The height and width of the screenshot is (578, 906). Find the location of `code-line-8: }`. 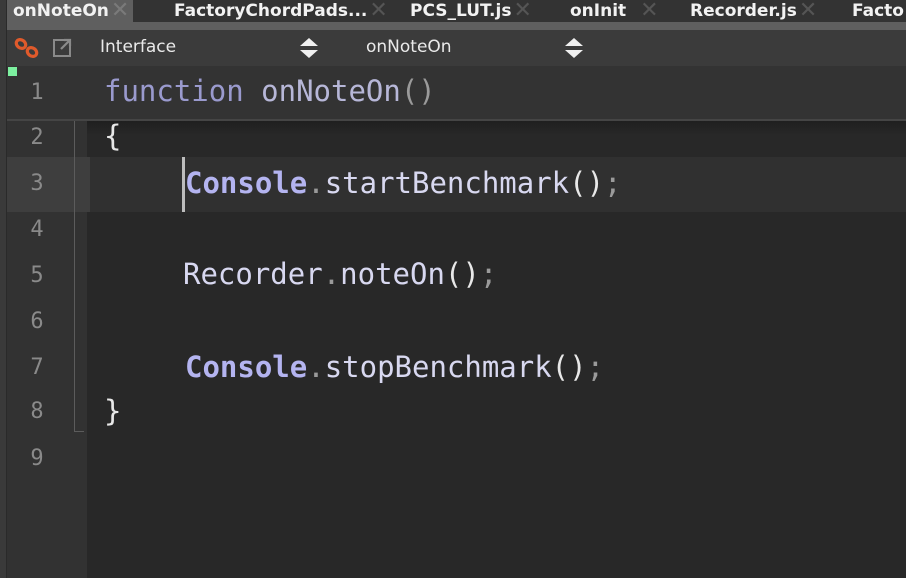

code-line-8: } is located at coordinates (112, 411).